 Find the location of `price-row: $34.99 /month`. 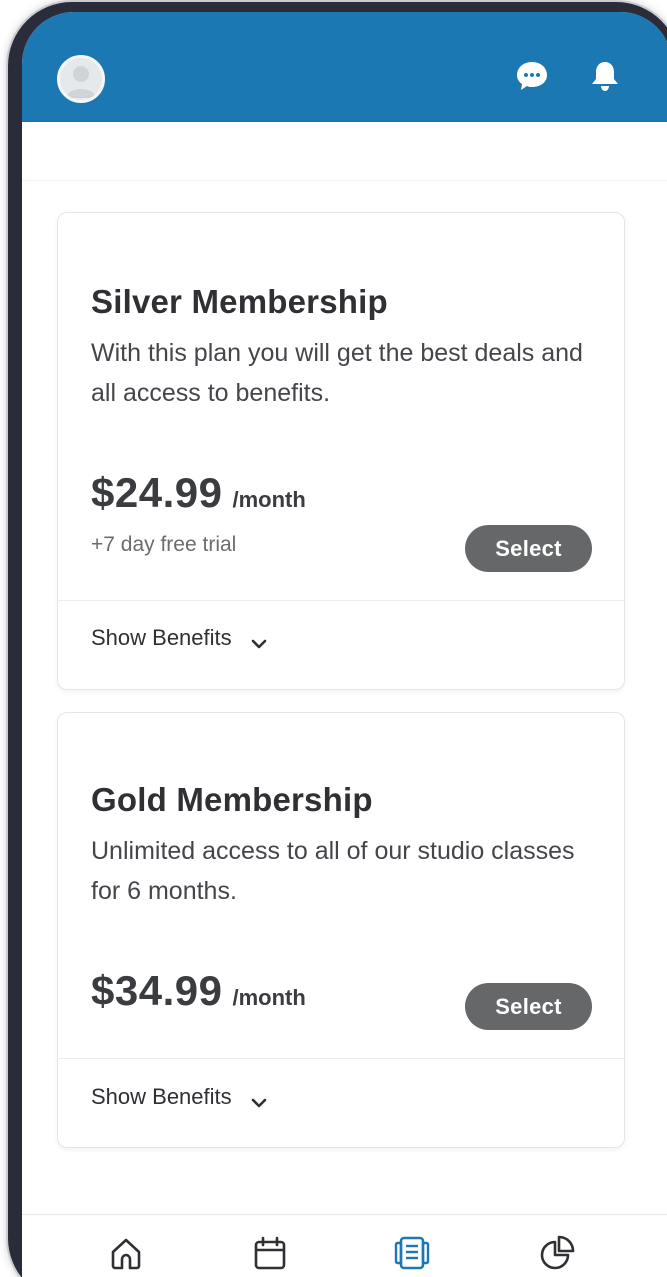

price-row: $34.99 /month is located at coordinates (198, 991).